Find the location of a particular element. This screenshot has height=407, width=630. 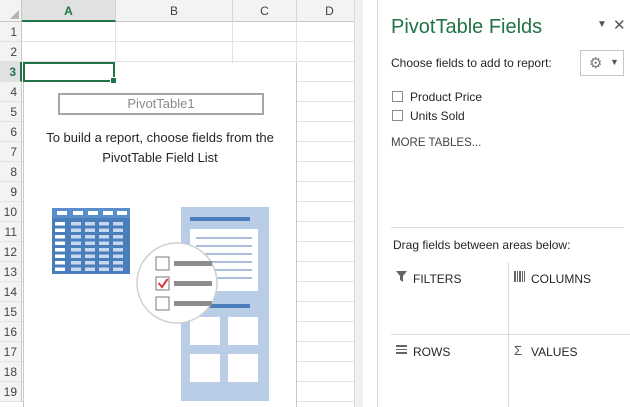

row-header: 11 is located at coordinates (11, 232).